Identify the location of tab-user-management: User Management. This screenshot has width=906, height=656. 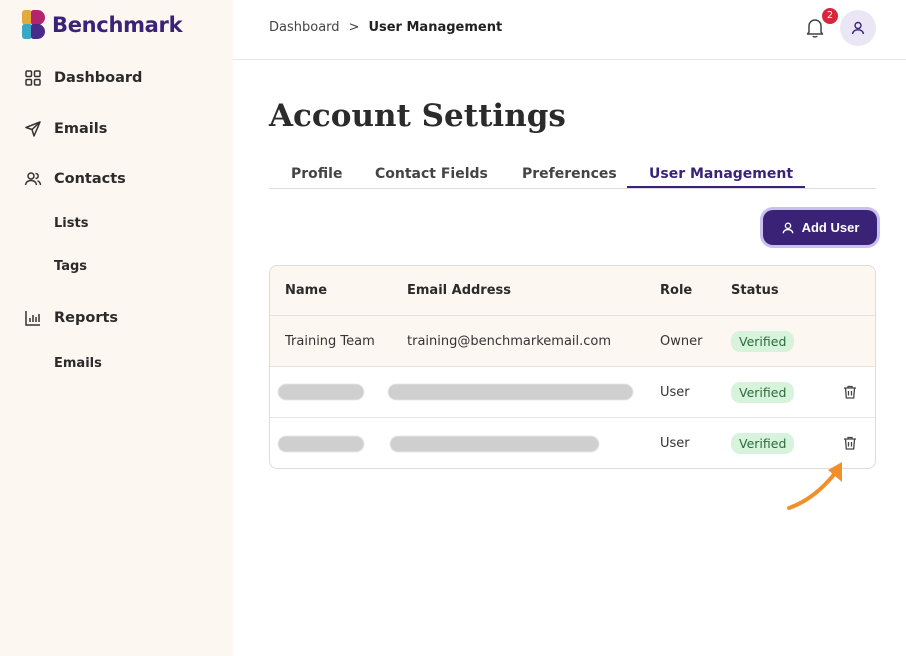
(721, 174).